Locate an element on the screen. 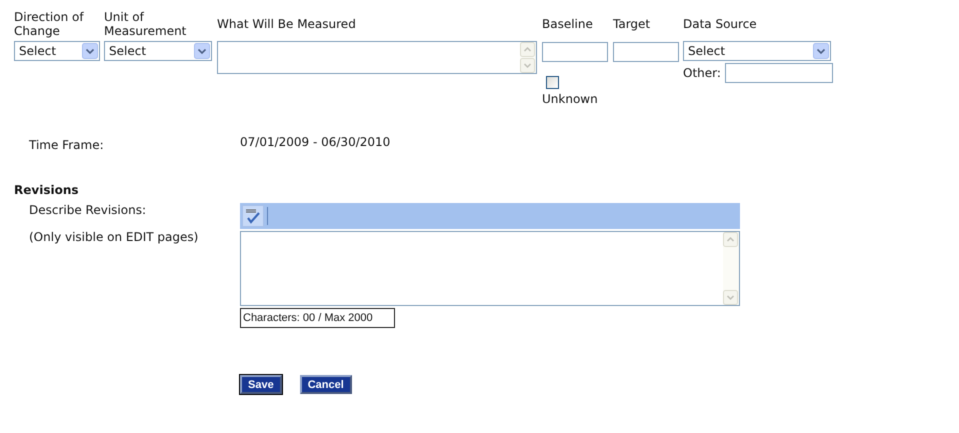 The height and width of the screenshot is (433, 959). data-source-select: Select is located at coordinates (757, 51).